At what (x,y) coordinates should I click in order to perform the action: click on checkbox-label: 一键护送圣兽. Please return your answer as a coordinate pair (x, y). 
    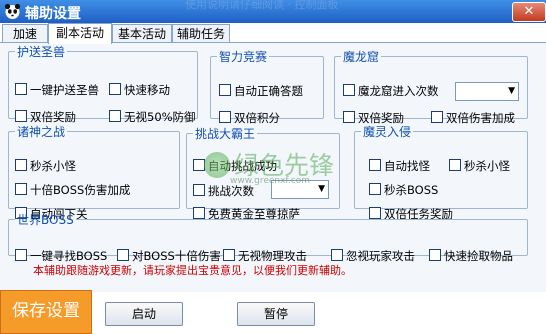
    Looking at the image, I should click on (64, 90).